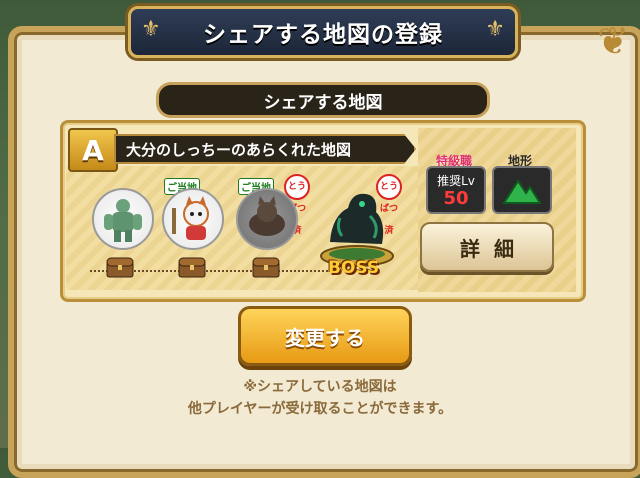 Image resolution: width=640 pixels, height=478 pixels. I want to click on mountain-icon, so click(522, 191).